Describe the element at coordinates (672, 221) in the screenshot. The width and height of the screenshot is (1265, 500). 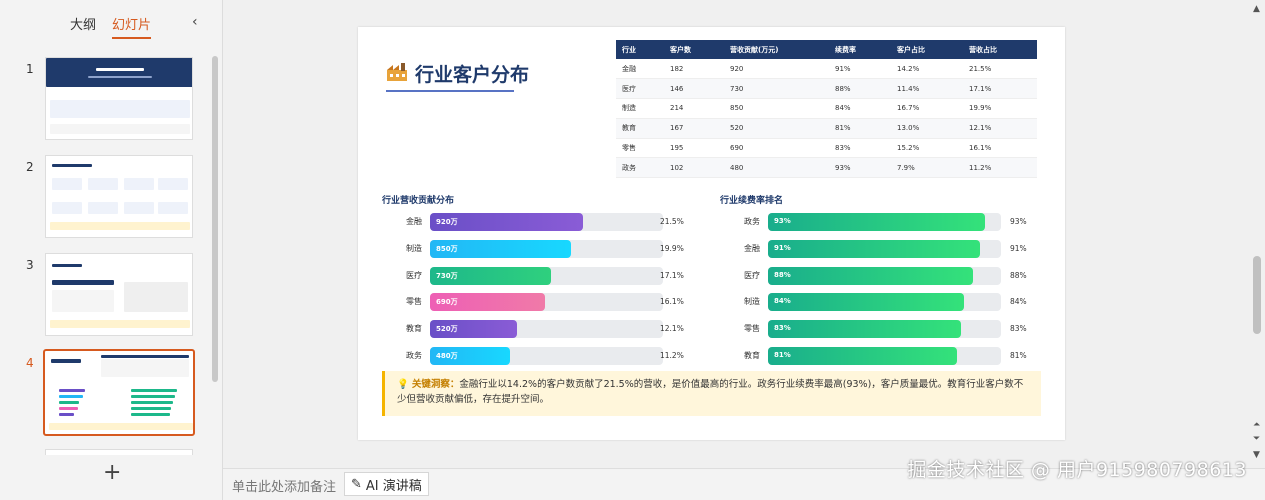
I see `bar-value-label: 21.5%` at that location.